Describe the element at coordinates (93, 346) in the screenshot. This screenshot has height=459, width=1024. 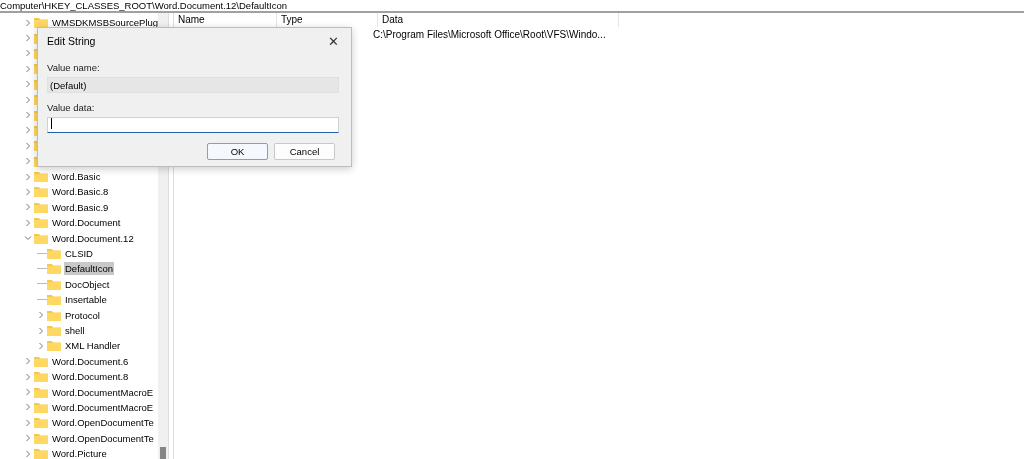
I see `tree-item: XML Handler` at that location.